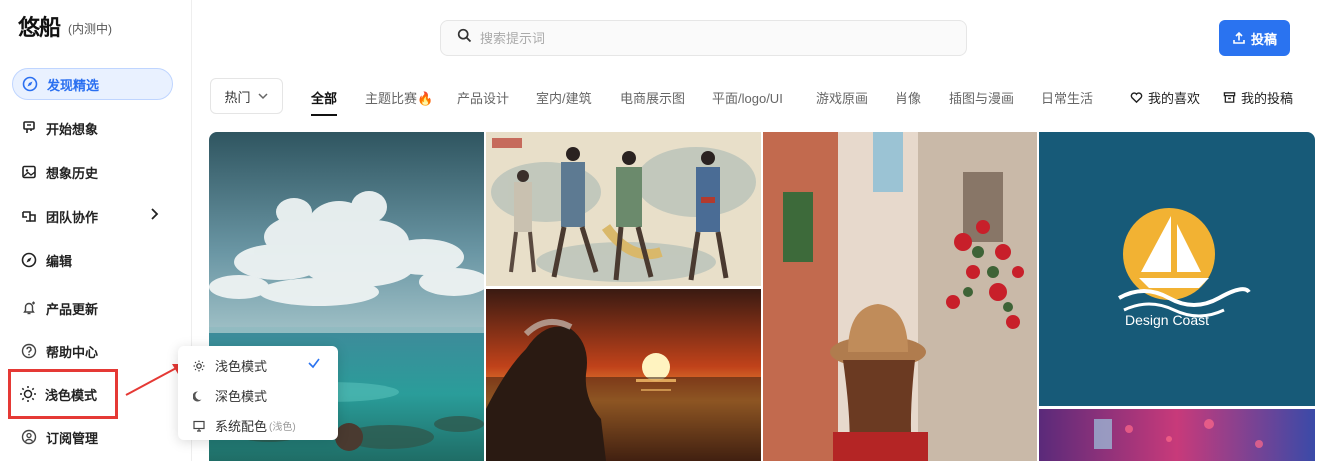 The width and height of the screenshot is (1320, 461). I want to click on chevron-right-icon, so click(154, 215).